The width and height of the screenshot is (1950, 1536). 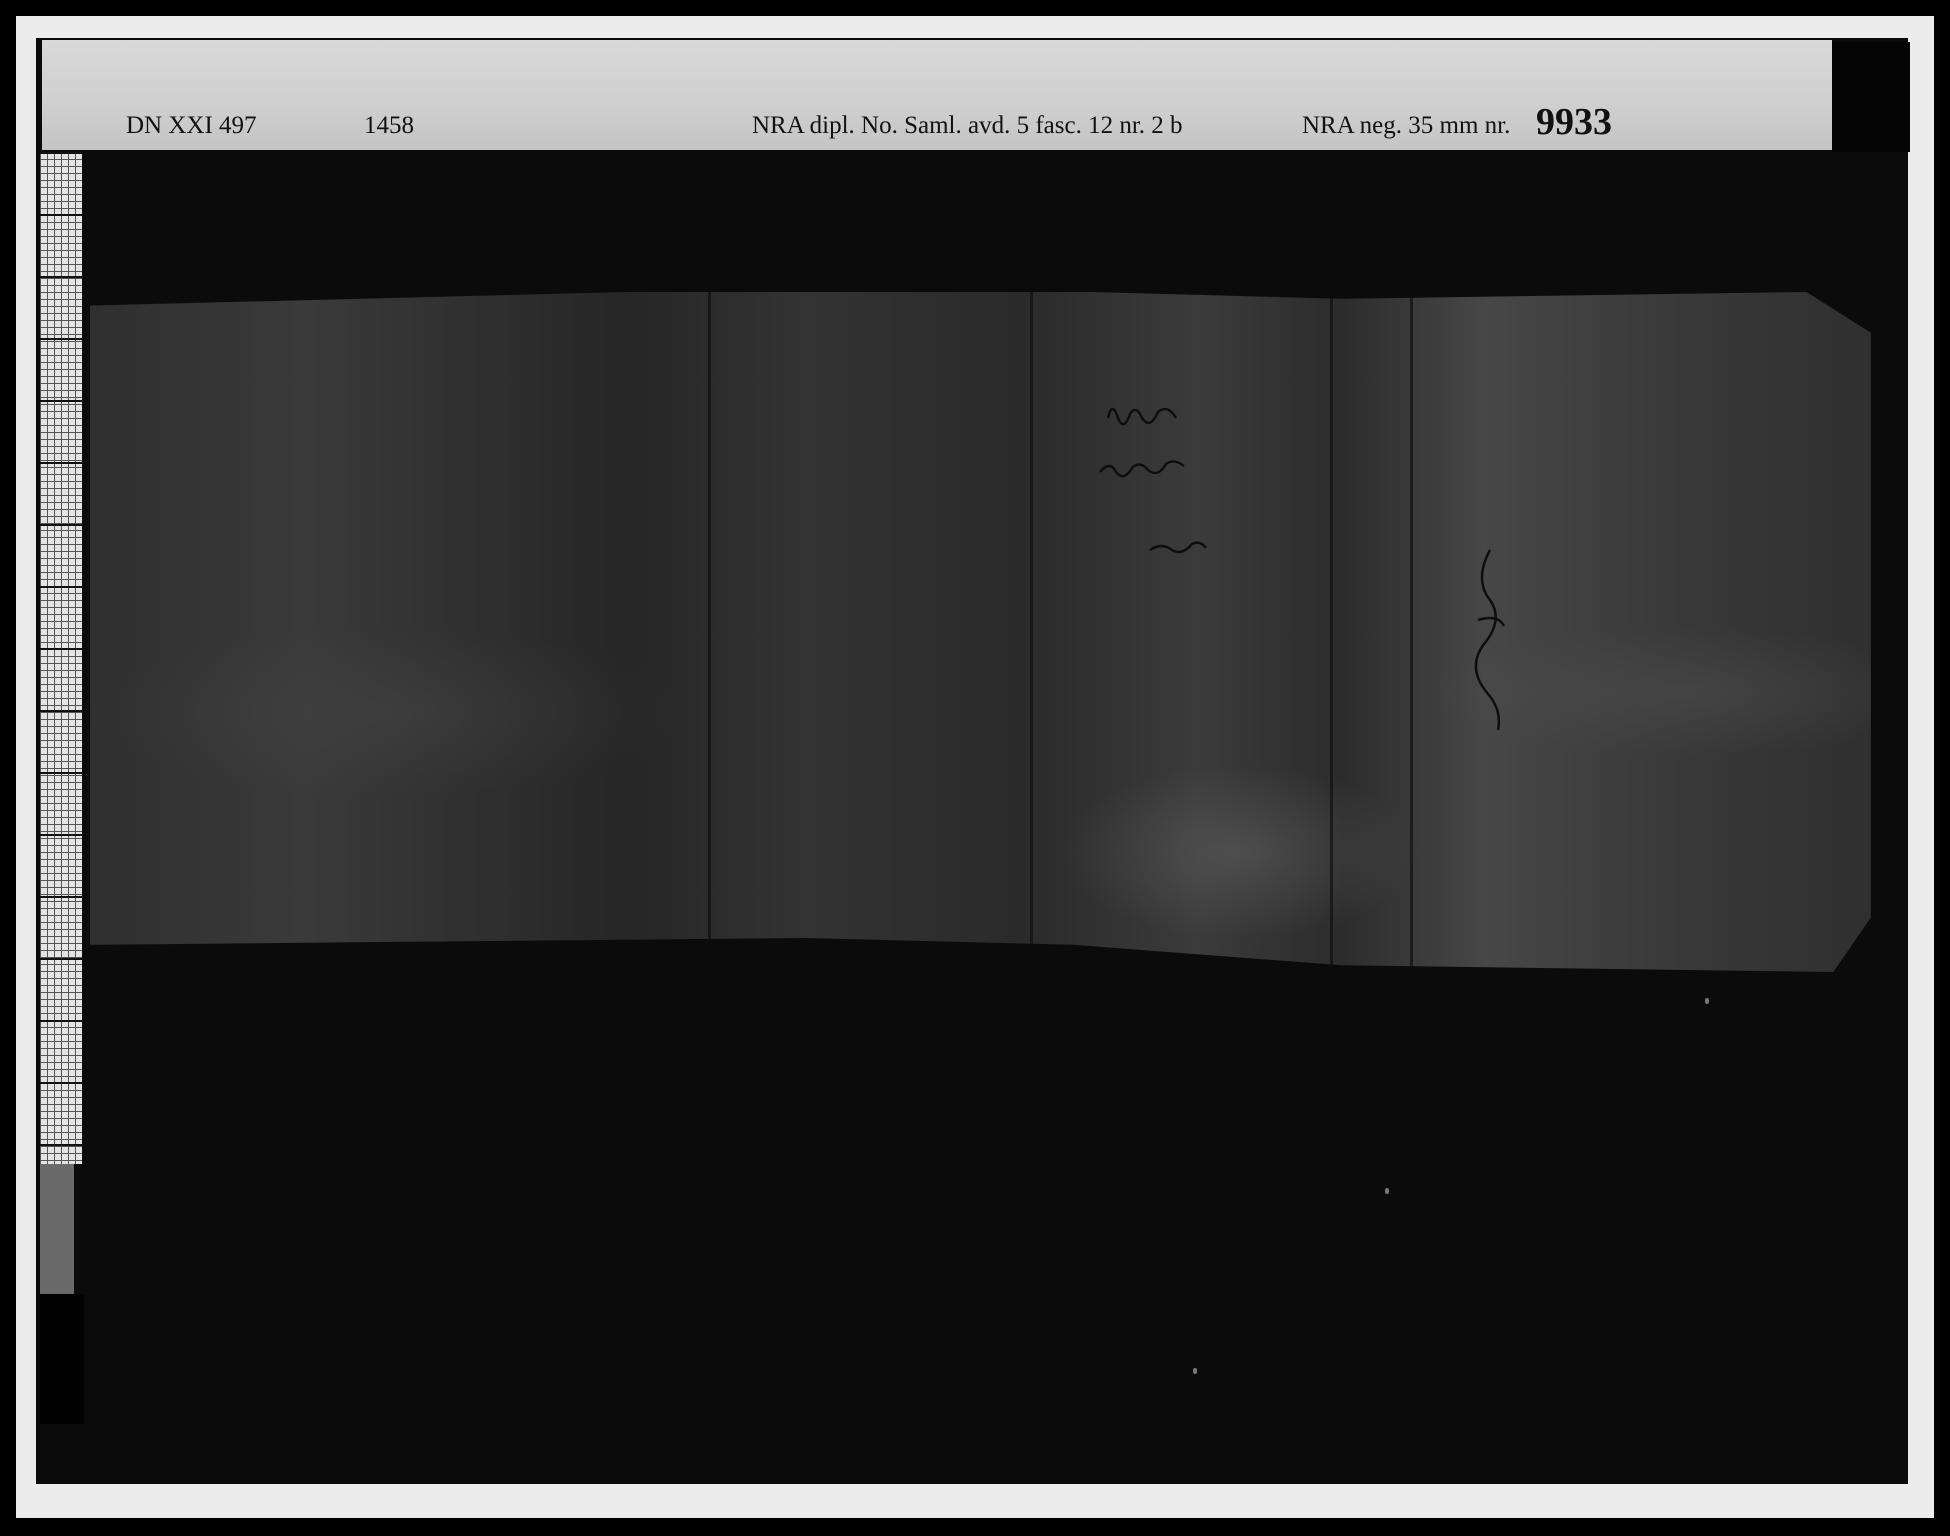 I want to click on gray-card, so click(x=57, y=1229).